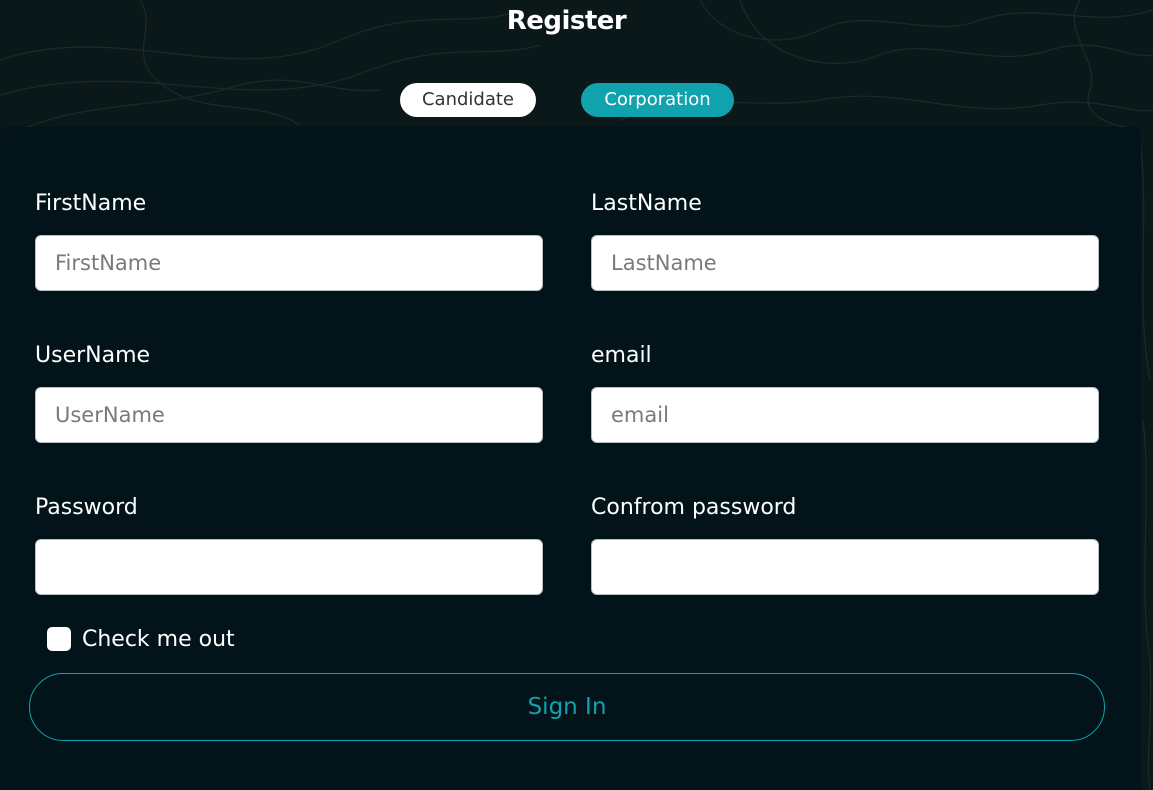  Describe the element at coordinates (621, 355) in the screenshot. I see `email-label: email` at that location.